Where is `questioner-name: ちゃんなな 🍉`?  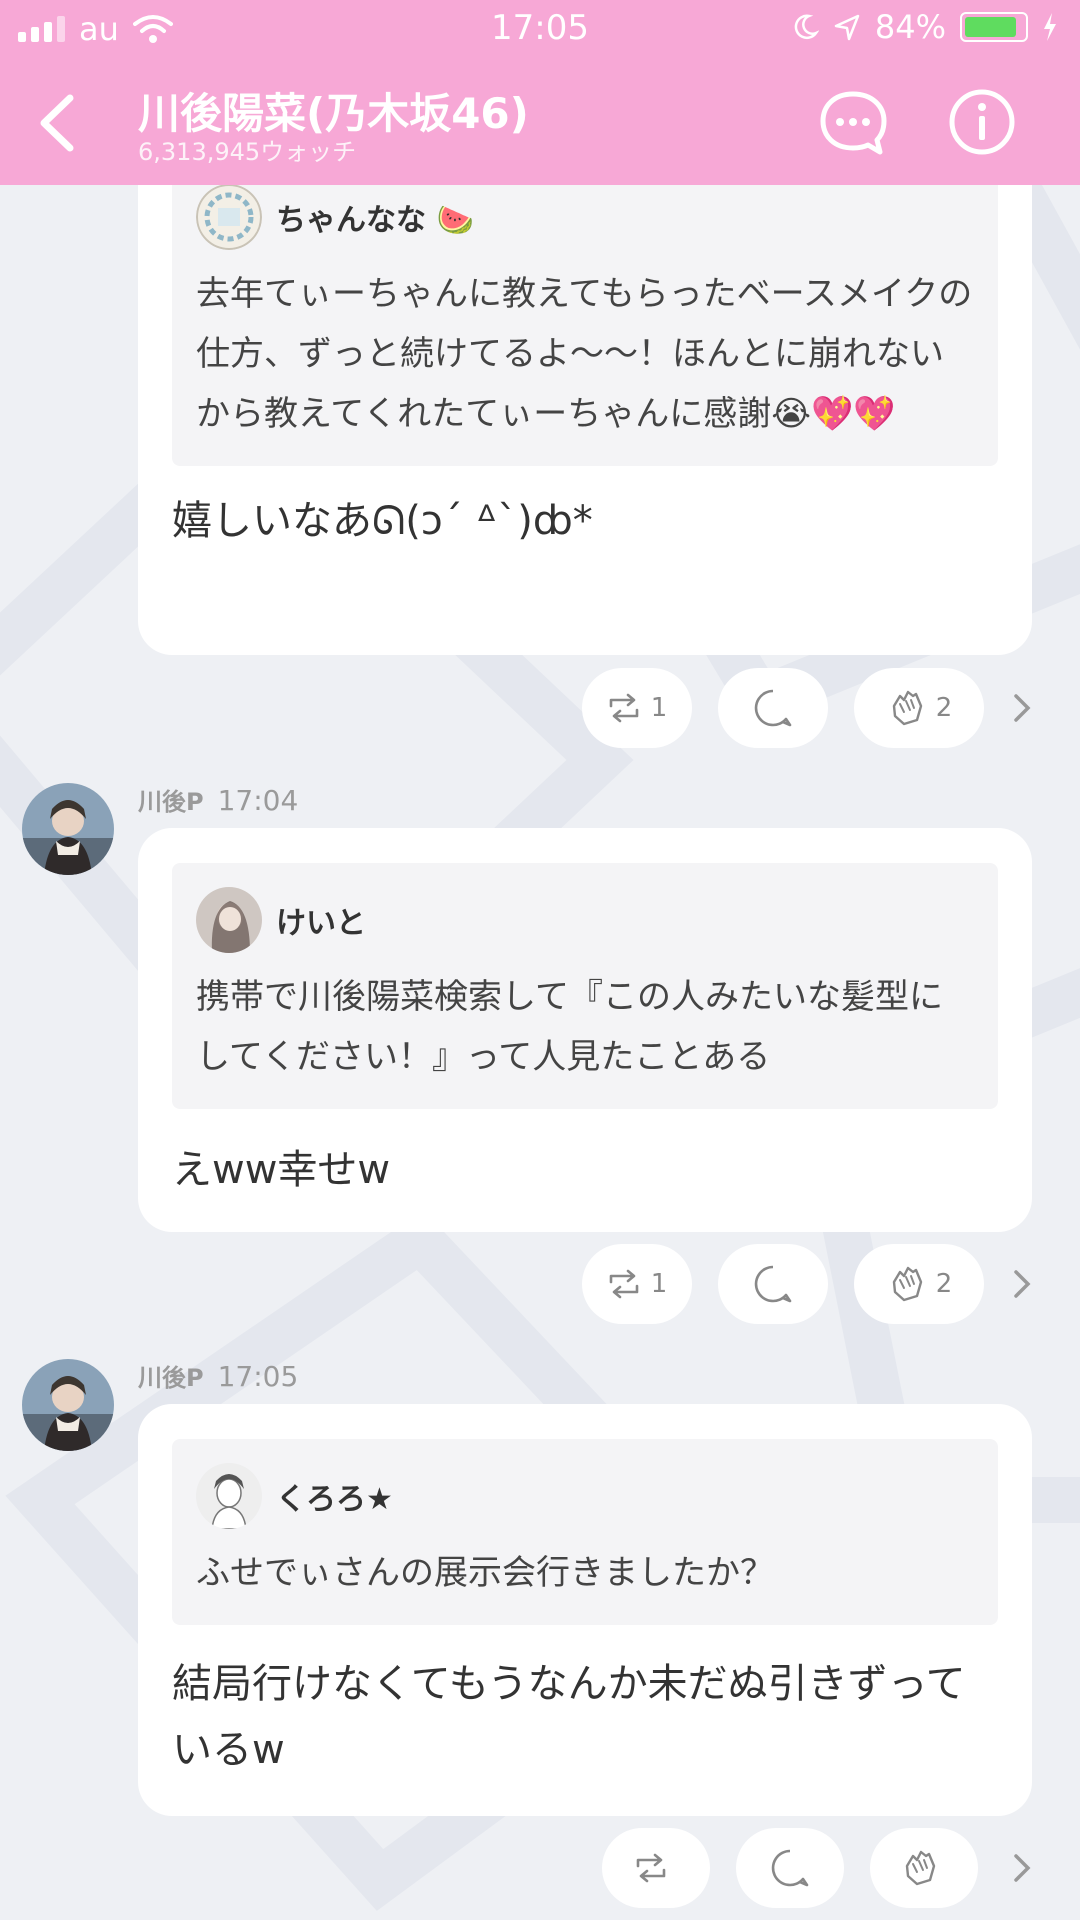
questioner-name: ちゃんなな 🍉 is located at coordinates (375, 220).